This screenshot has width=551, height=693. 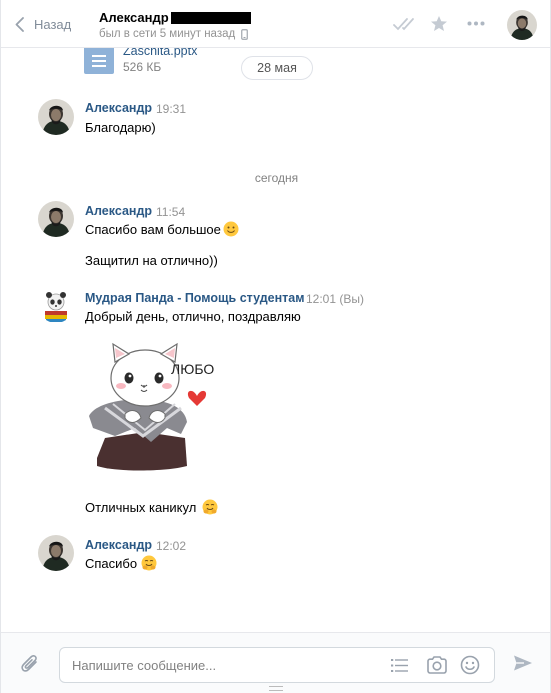 What do you see at coordinates (155, 408) in the screenshot?
I see `cat-sticker: ЛЮБО` at bounding box center [155, 408].